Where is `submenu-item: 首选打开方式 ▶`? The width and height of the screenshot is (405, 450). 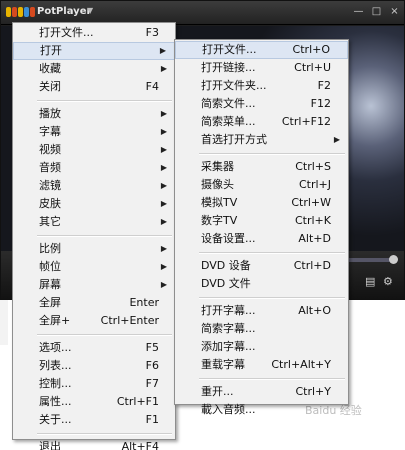 submenu-item: 首选打开方式 ▶ is located at coordinates (261, 140).